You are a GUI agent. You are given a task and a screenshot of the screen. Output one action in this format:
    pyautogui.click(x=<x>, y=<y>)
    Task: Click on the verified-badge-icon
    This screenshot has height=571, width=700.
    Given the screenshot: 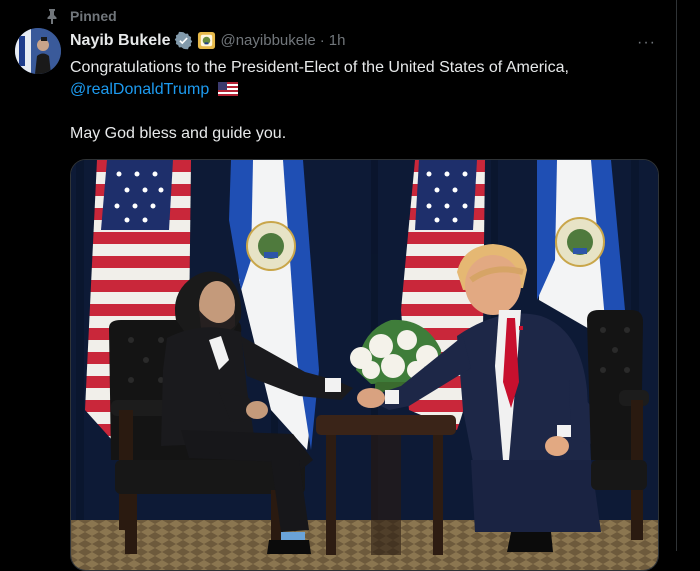 What is the action you would take?
    pyautogui.click(x=183, y=40)
    